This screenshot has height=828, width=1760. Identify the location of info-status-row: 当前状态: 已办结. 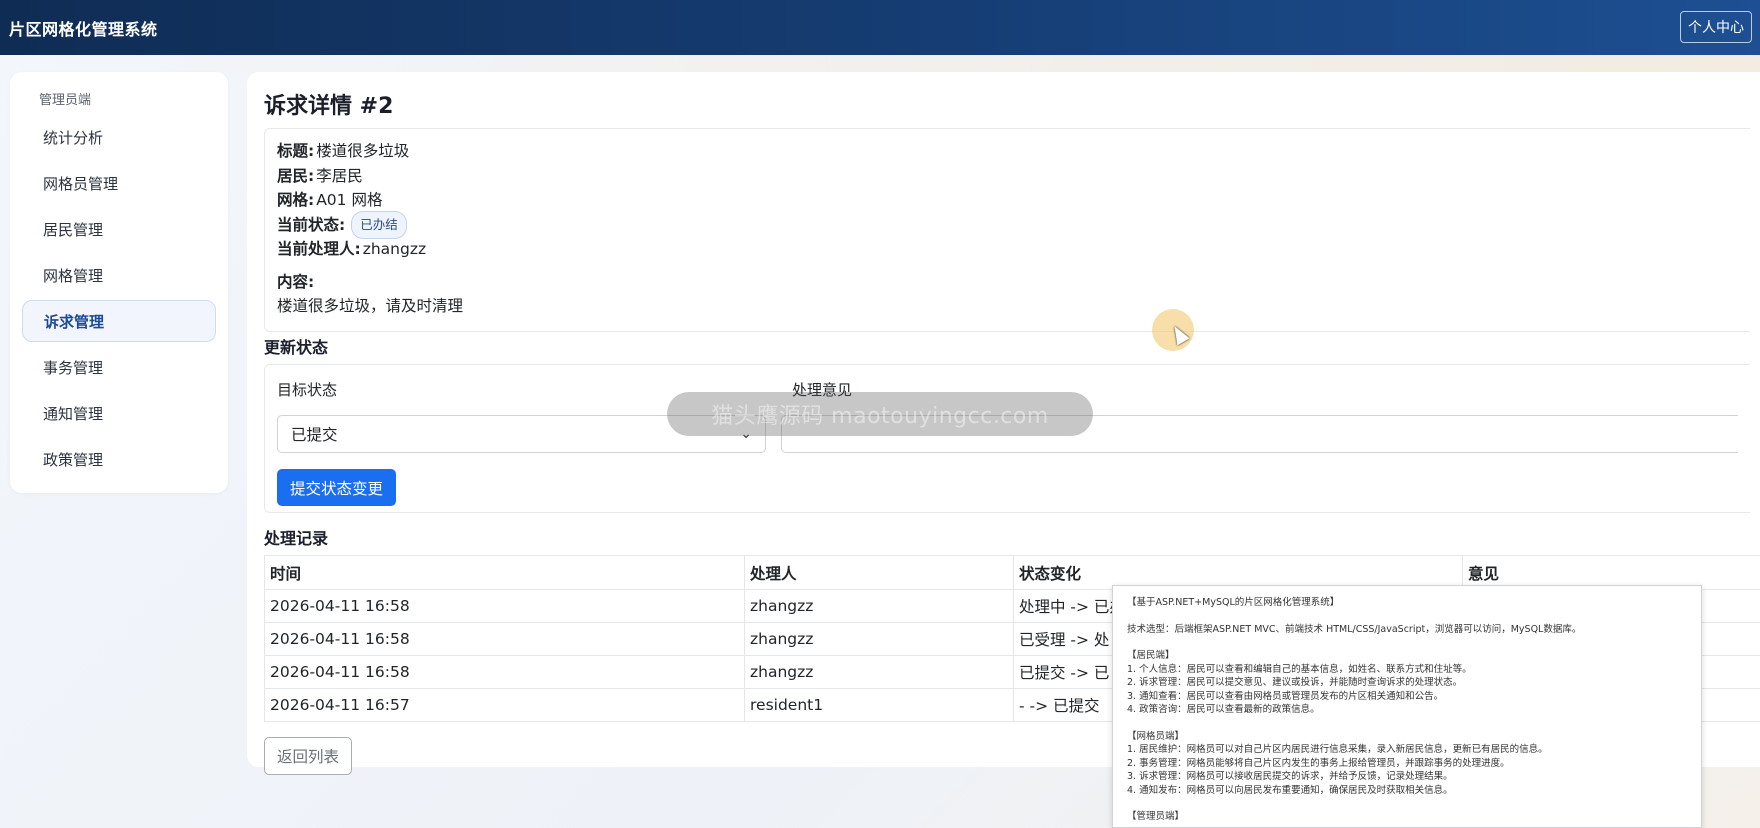
(1007, 224).